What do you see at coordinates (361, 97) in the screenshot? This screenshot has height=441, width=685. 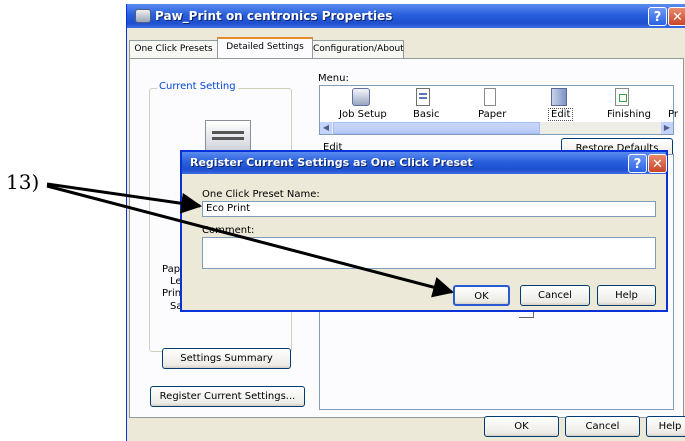 I see `job-setup-icon` at bounding box center [361, 97].